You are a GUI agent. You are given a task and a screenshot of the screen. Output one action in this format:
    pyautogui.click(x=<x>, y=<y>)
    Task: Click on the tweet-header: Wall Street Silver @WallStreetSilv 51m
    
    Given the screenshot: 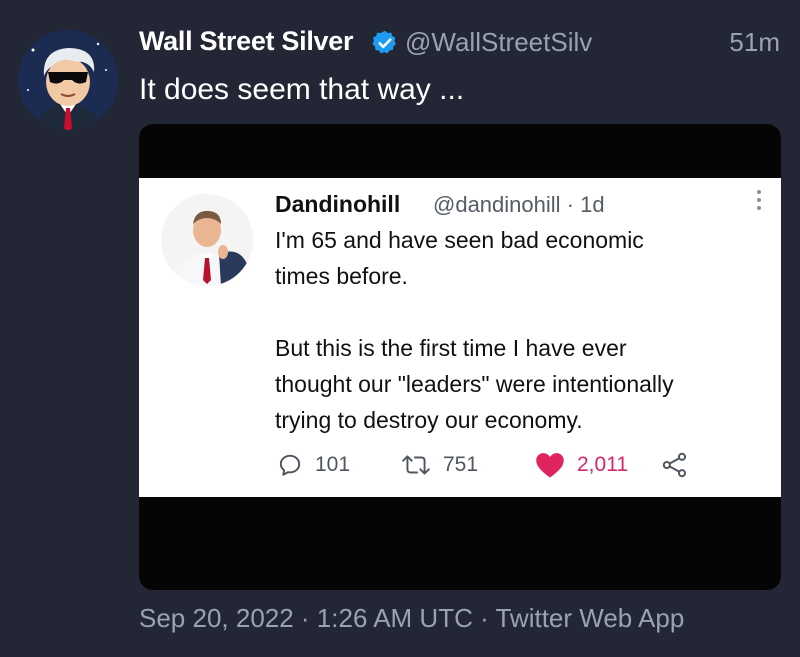 What is the action you would take?
    pyautogui.click(x=460, y=43)
    